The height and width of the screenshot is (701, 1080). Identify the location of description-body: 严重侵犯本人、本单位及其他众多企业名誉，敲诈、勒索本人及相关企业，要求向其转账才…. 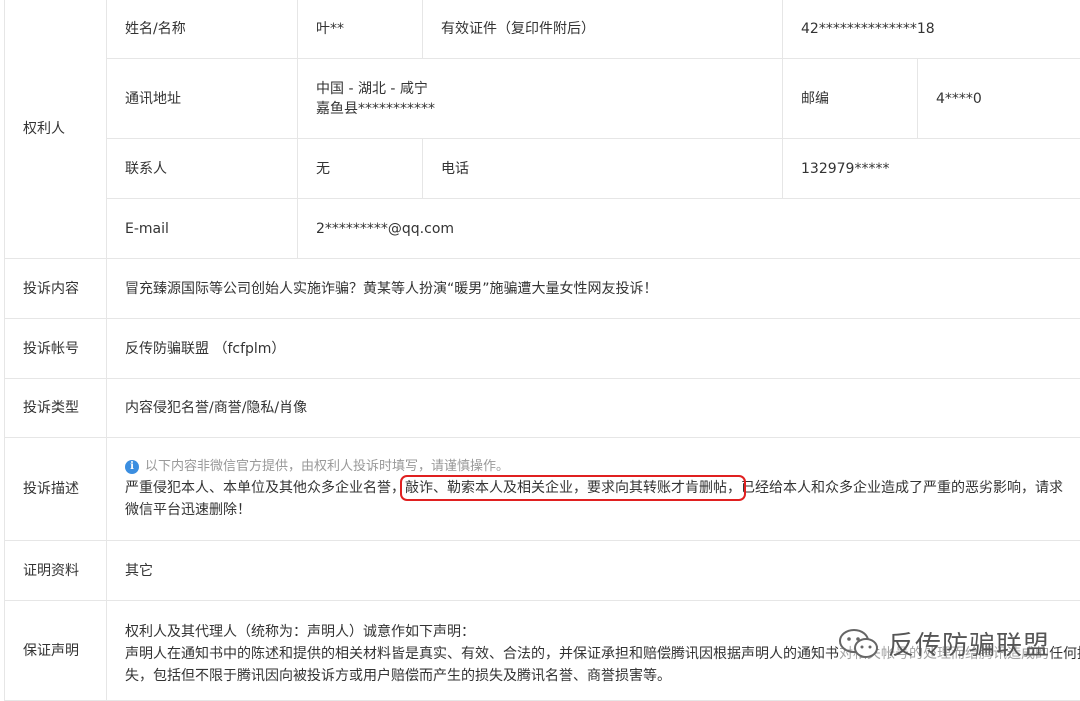
(602, 499).